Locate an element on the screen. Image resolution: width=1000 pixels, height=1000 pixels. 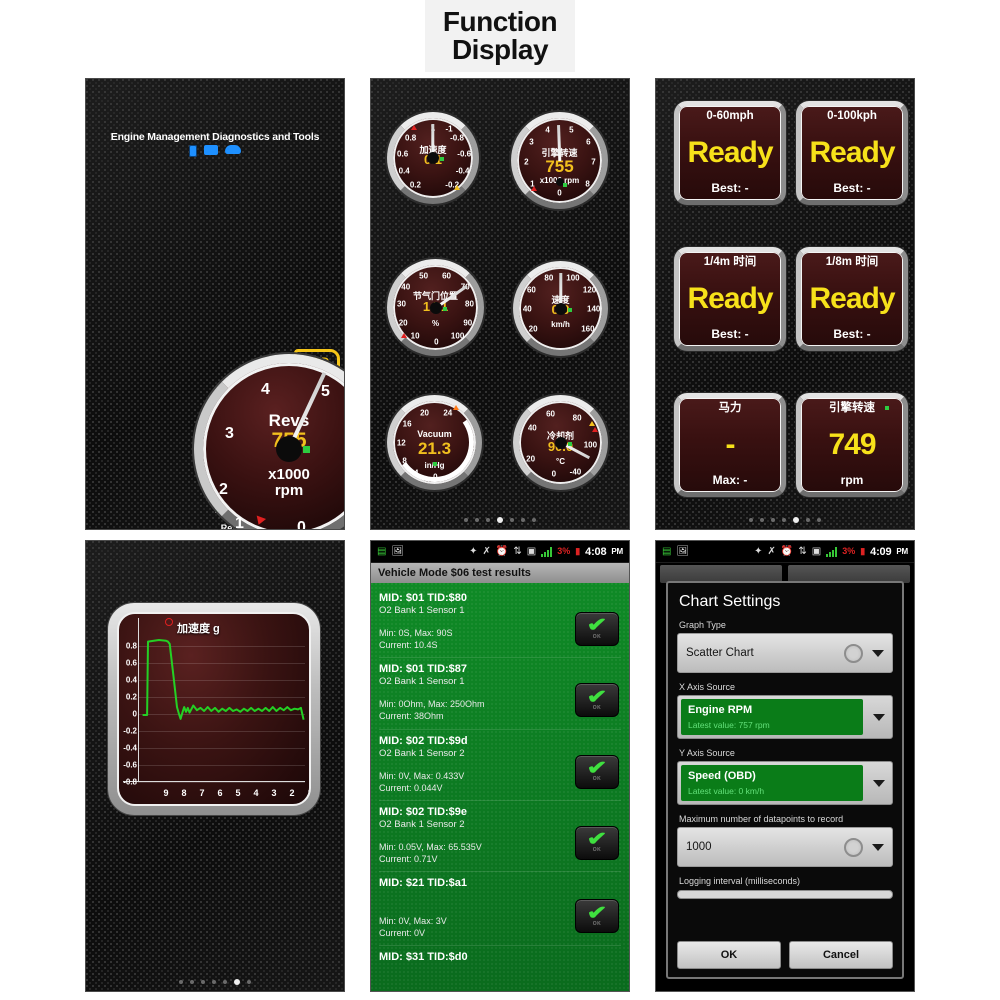
logging-interval-slider is located at coordinates (785, 894).